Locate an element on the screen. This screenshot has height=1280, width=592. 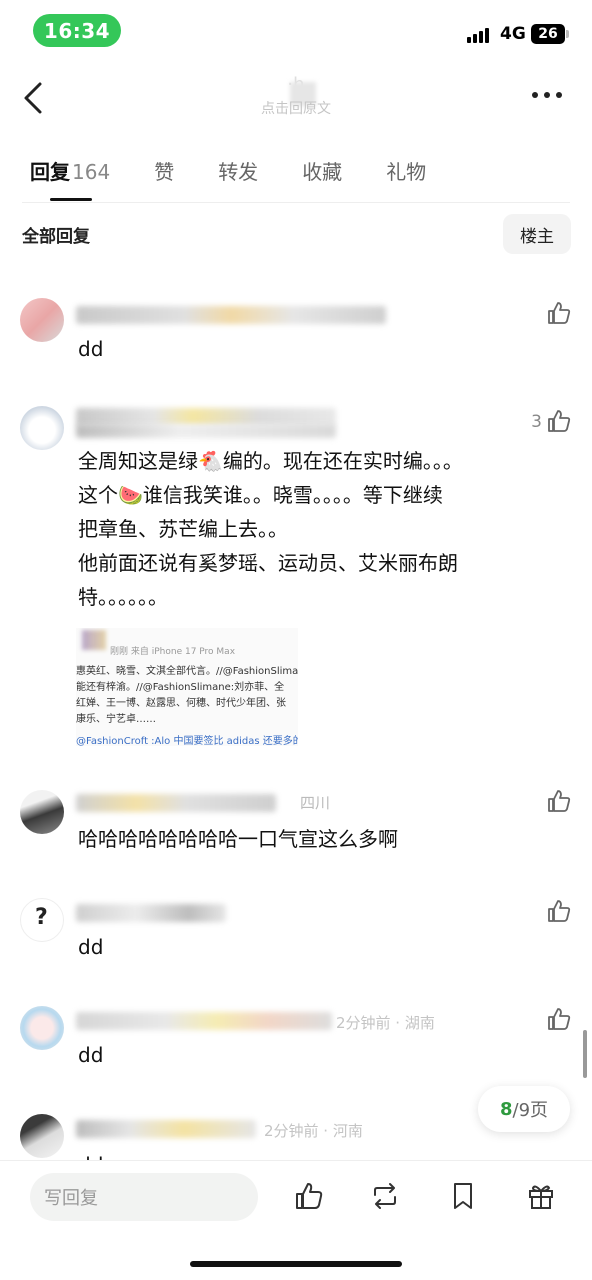
tab-replies-label: 回复 is located at coordinates (50, 172).